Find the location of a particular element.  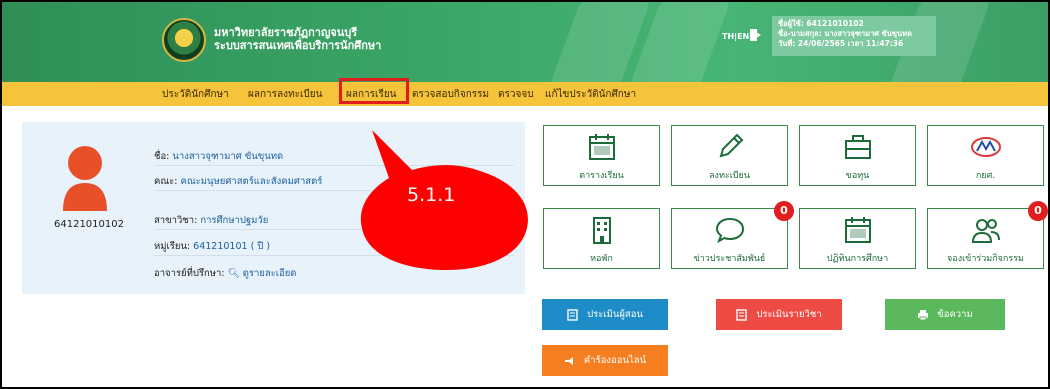

user-id-line: ชื่อผู้ใช้: 64121010102 is located at coordinates (821, 23).